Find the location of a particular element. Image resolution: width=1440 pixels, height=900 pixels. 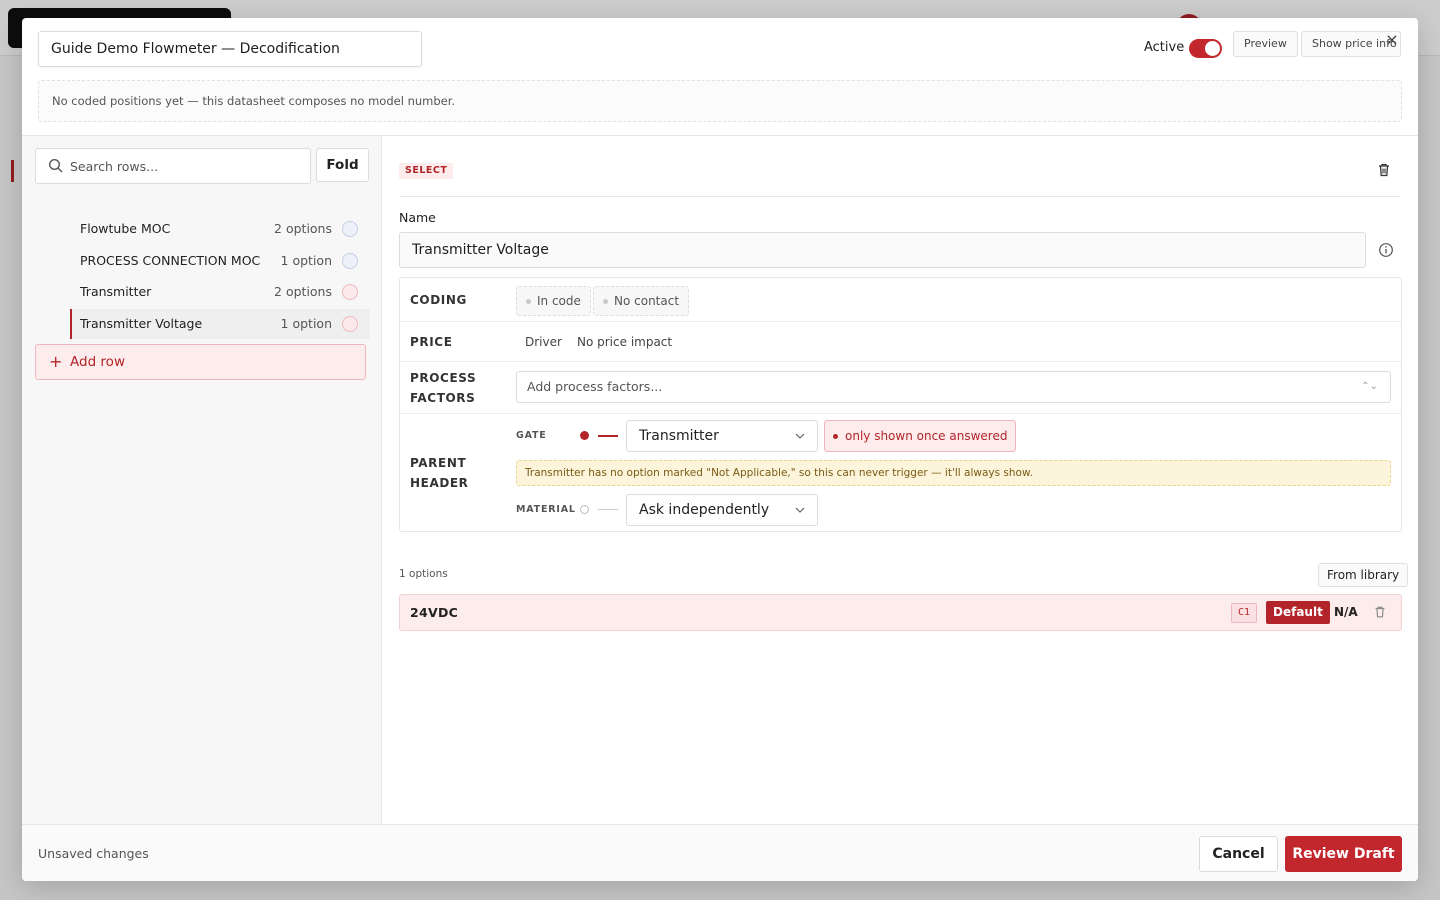

coding-chip-in-code: In code is located at coordinates (553, 301).